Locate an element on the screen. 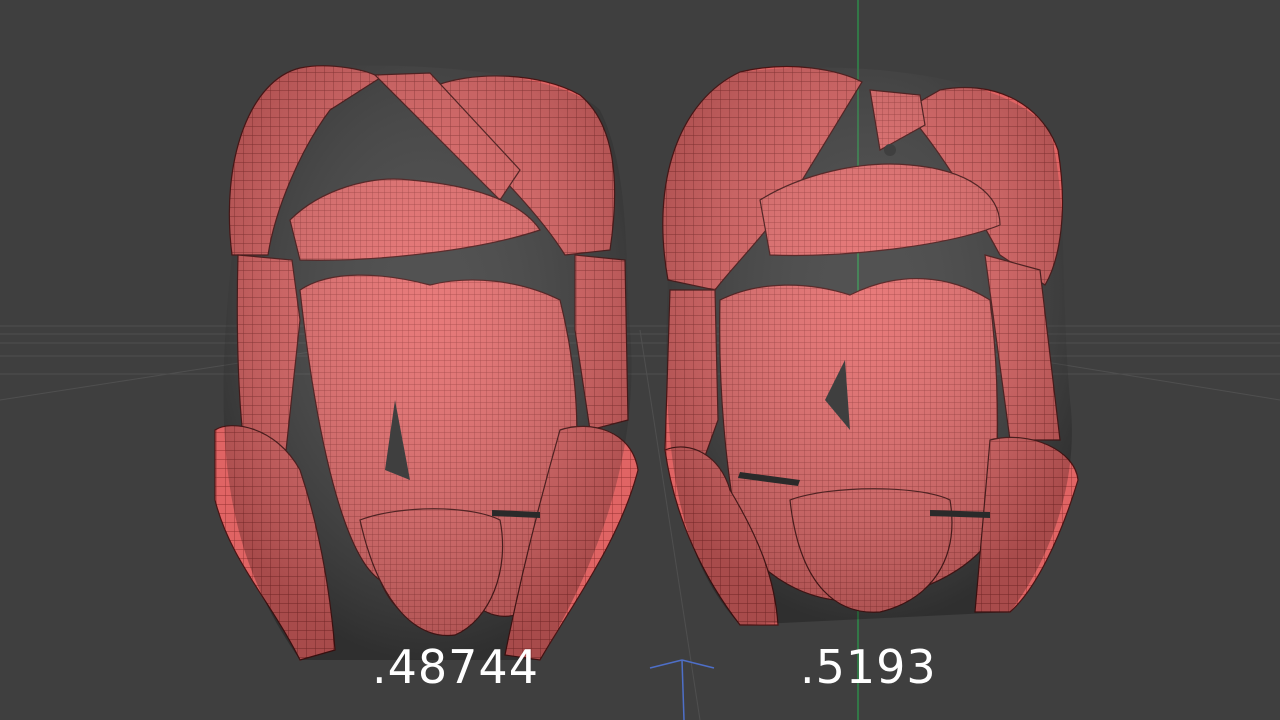  axis-gizmo is located at coordinates (682, 689).